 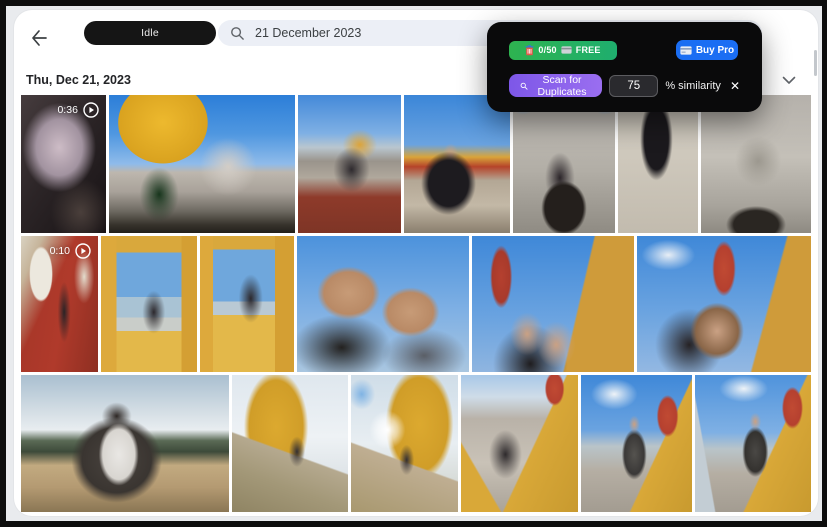 I want to click on photo-palace-wide, so click(x=202, y=164).